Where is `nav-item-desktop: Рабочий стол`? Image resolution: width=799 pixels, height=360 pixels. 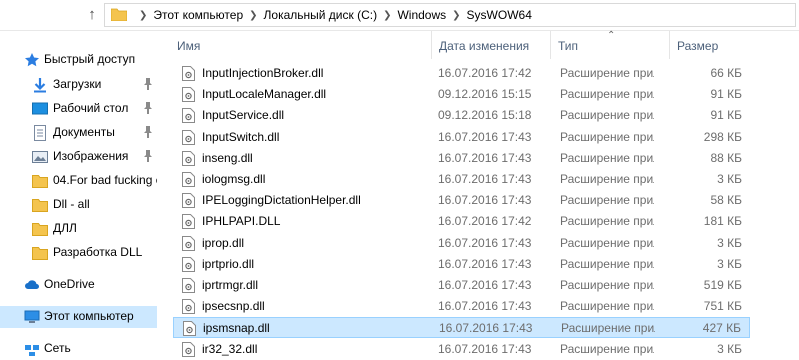
nav-item-desktop: Рабочий стол is located at coordinates (78, 109).